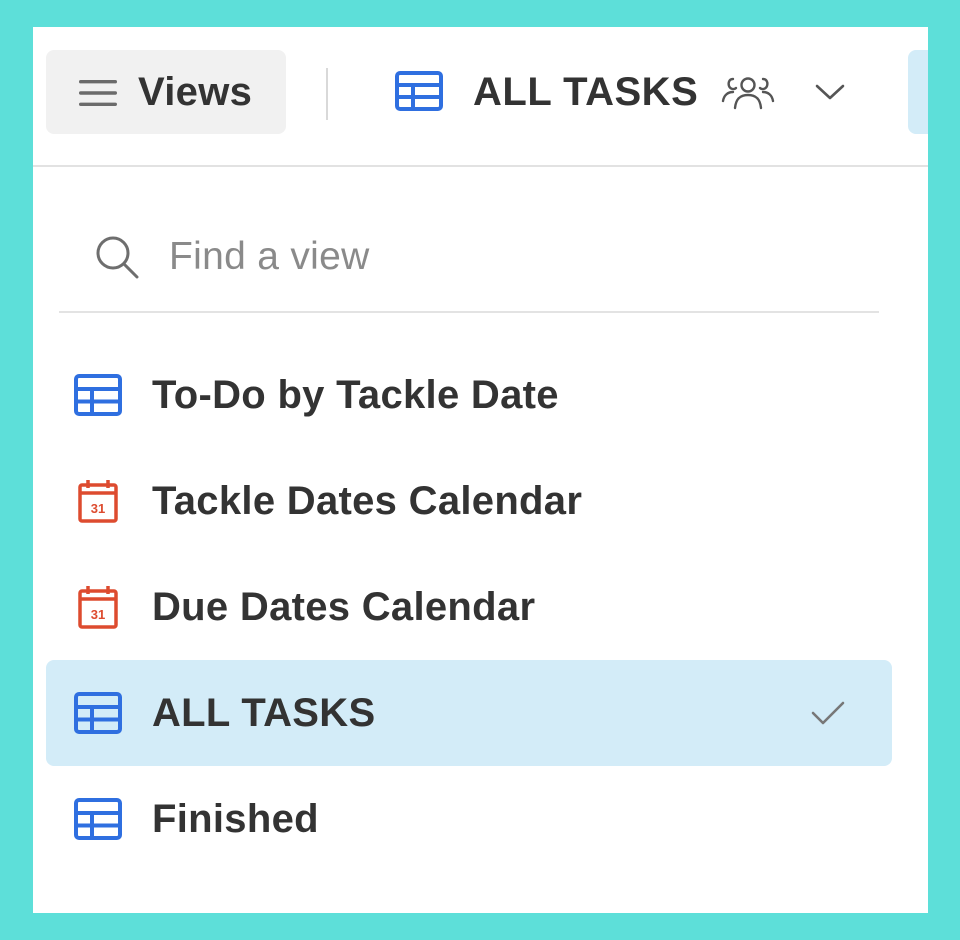 This screenshot has width=960, height=940. I want to click on search-icon, so click(117, 257).